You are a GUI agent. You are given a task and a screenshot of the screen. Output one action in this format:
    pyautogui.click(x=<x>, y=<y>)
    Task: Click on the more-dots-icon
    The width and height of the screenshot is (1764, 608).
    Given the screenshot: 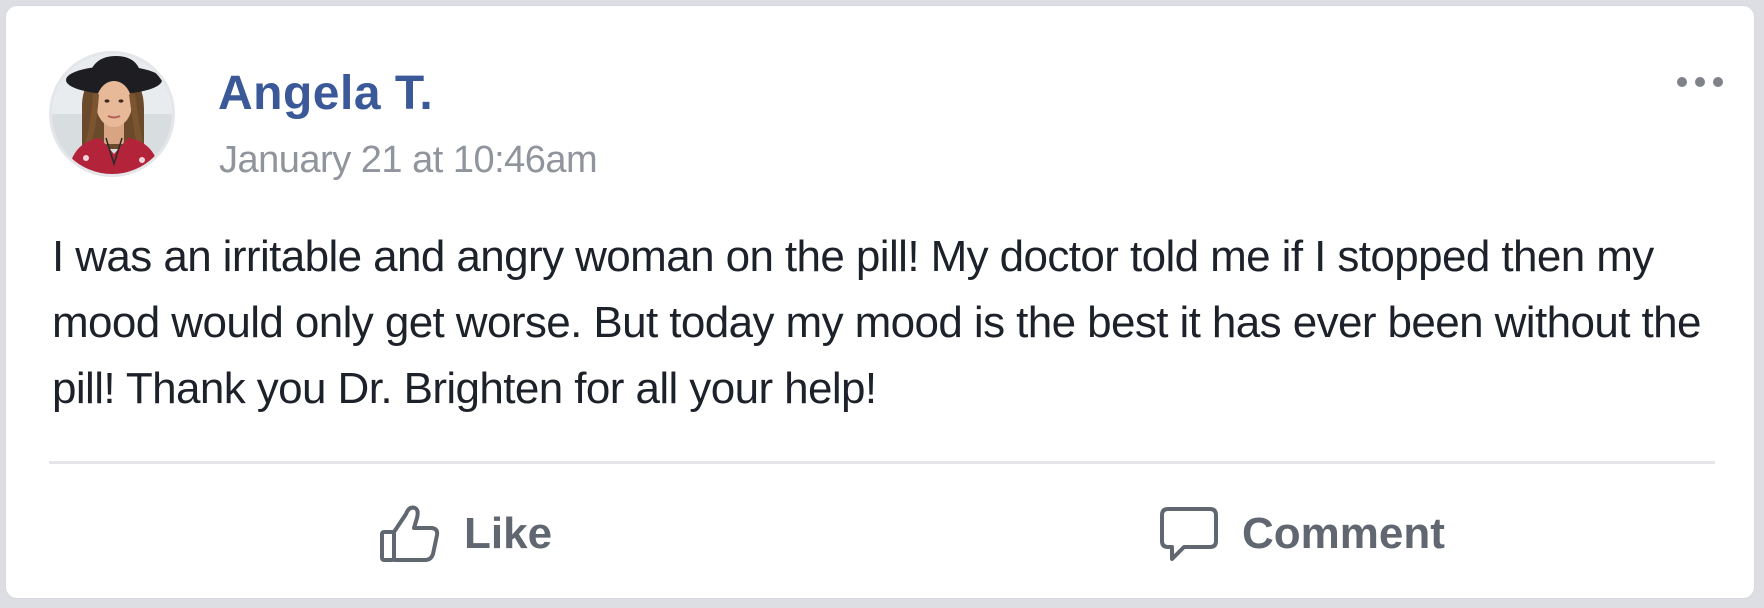 What is the action you would take?
    pyautogui.click(x=1700, y=82)
    